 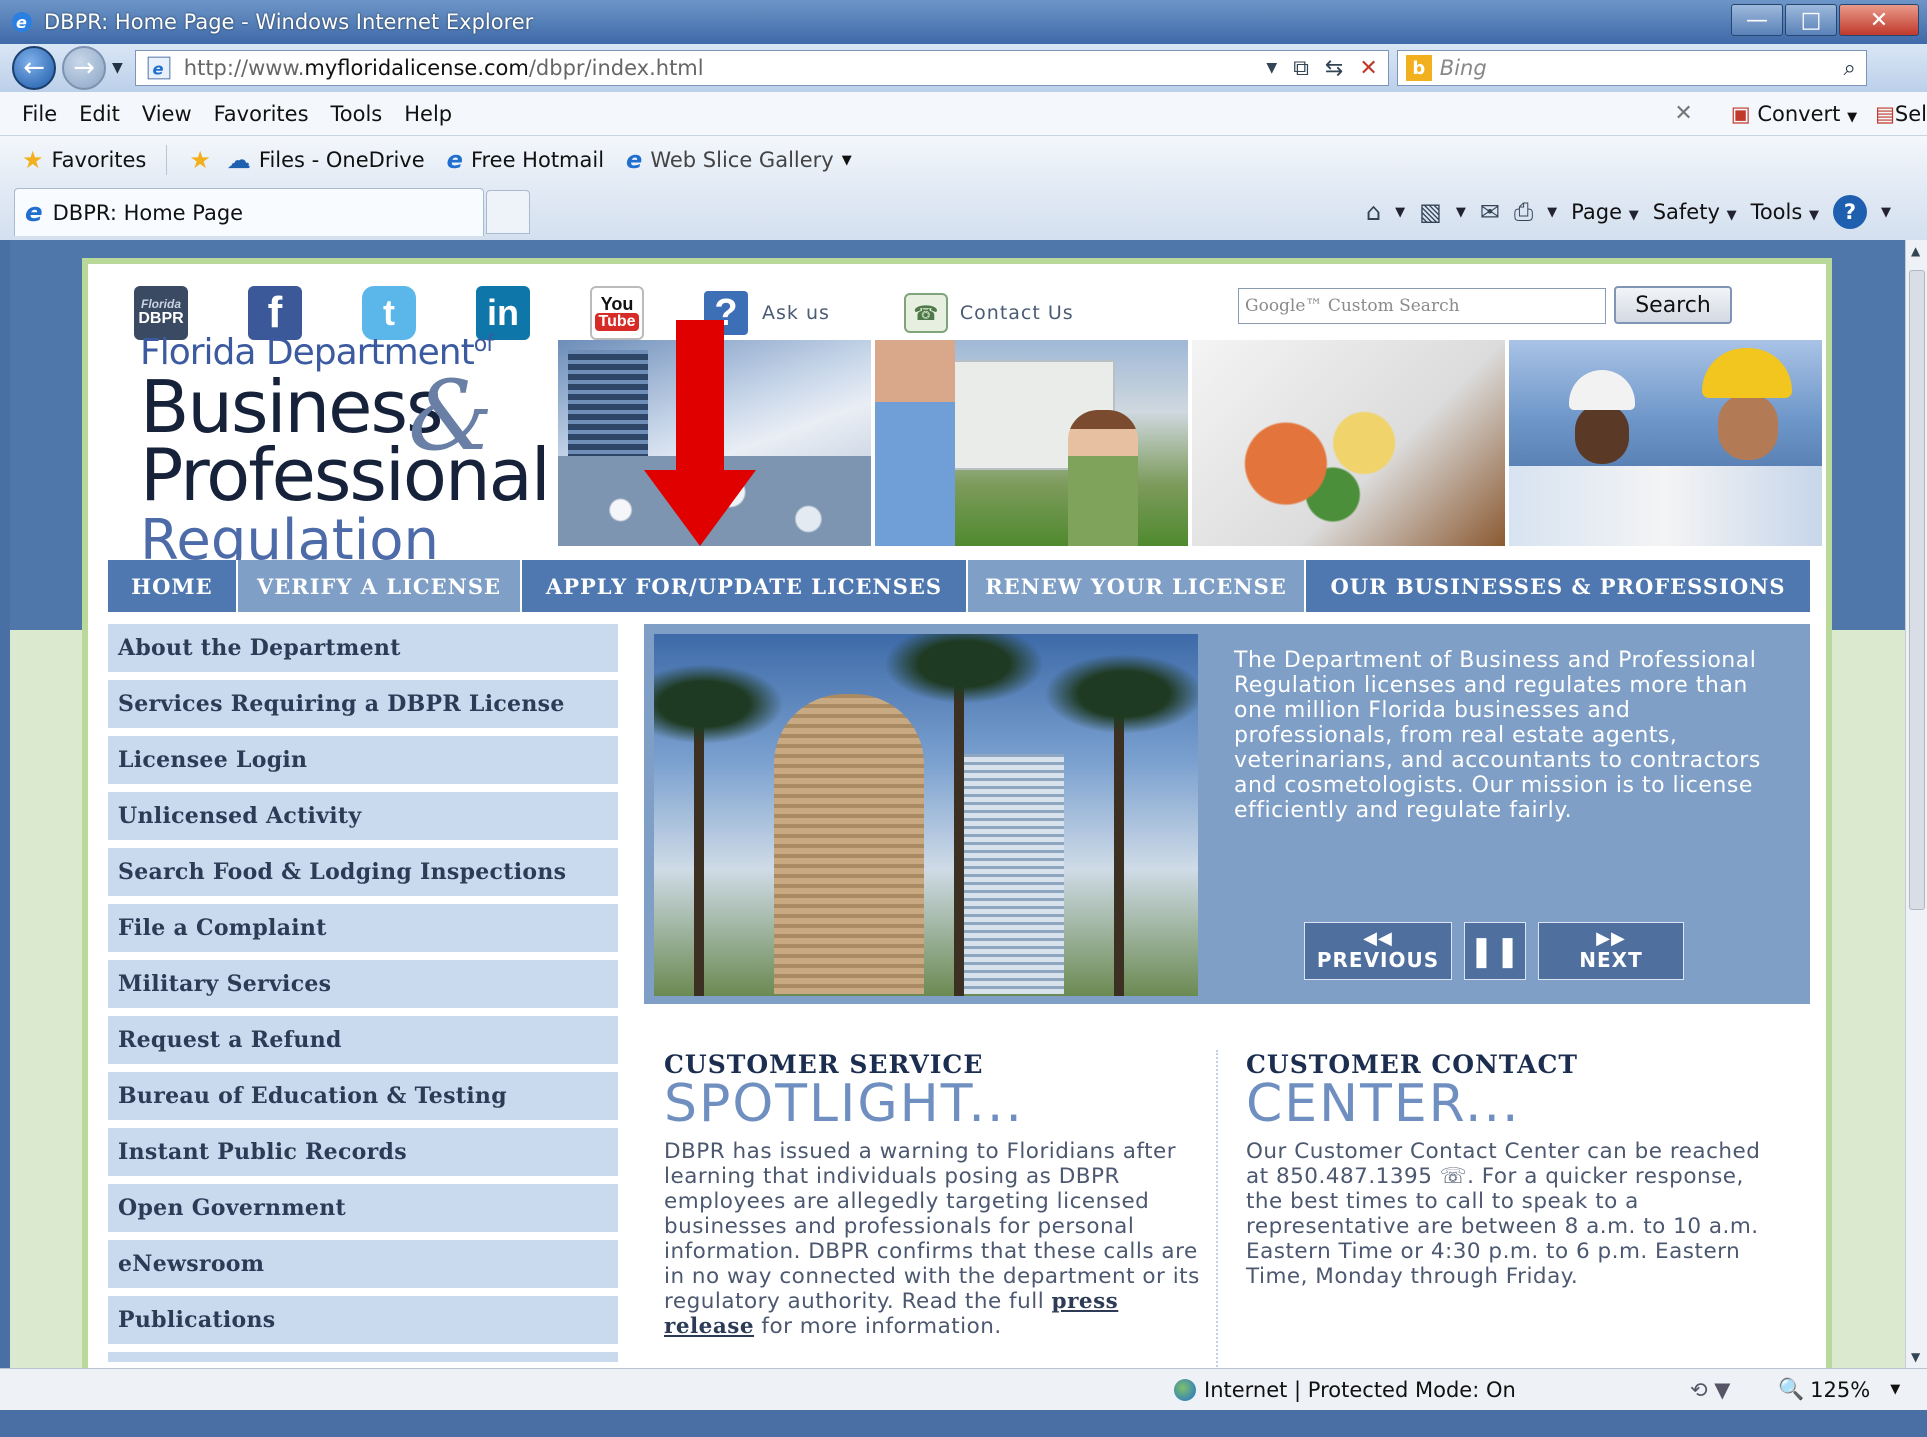 I want to click on stop-icon: ✕, so click(x=1368, y=68).